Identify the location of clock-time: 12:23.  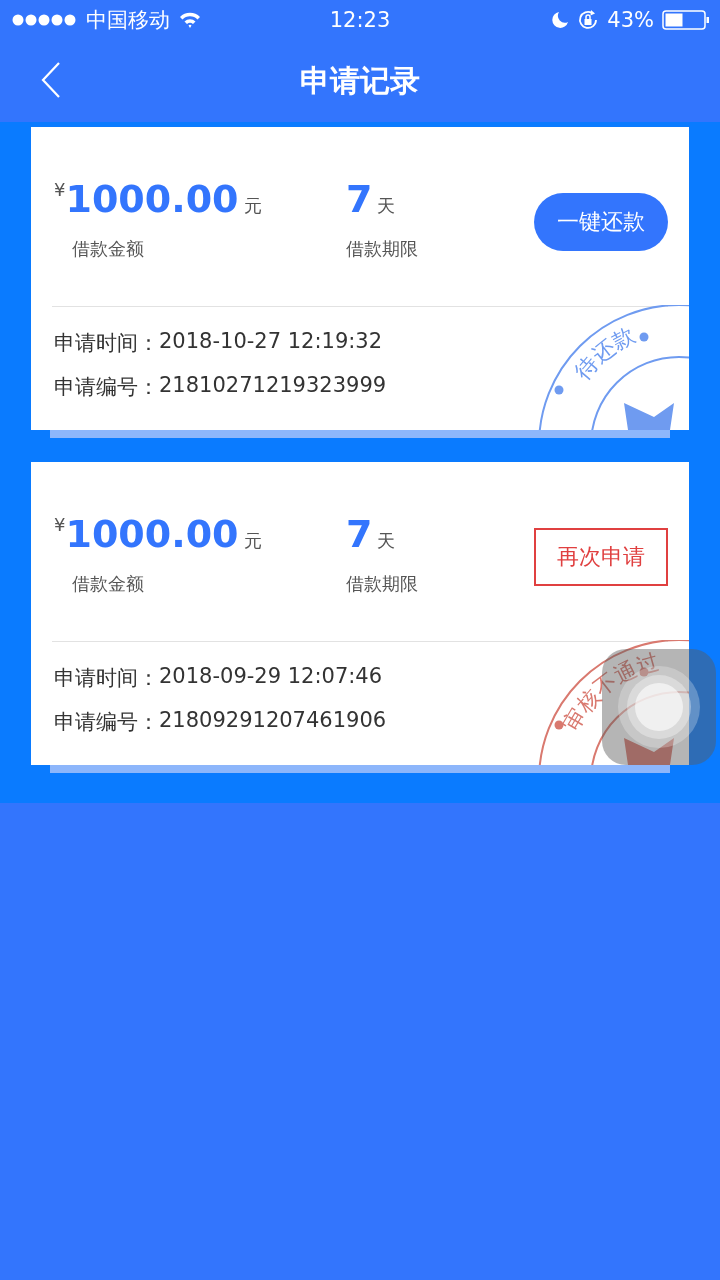
(360, 20).